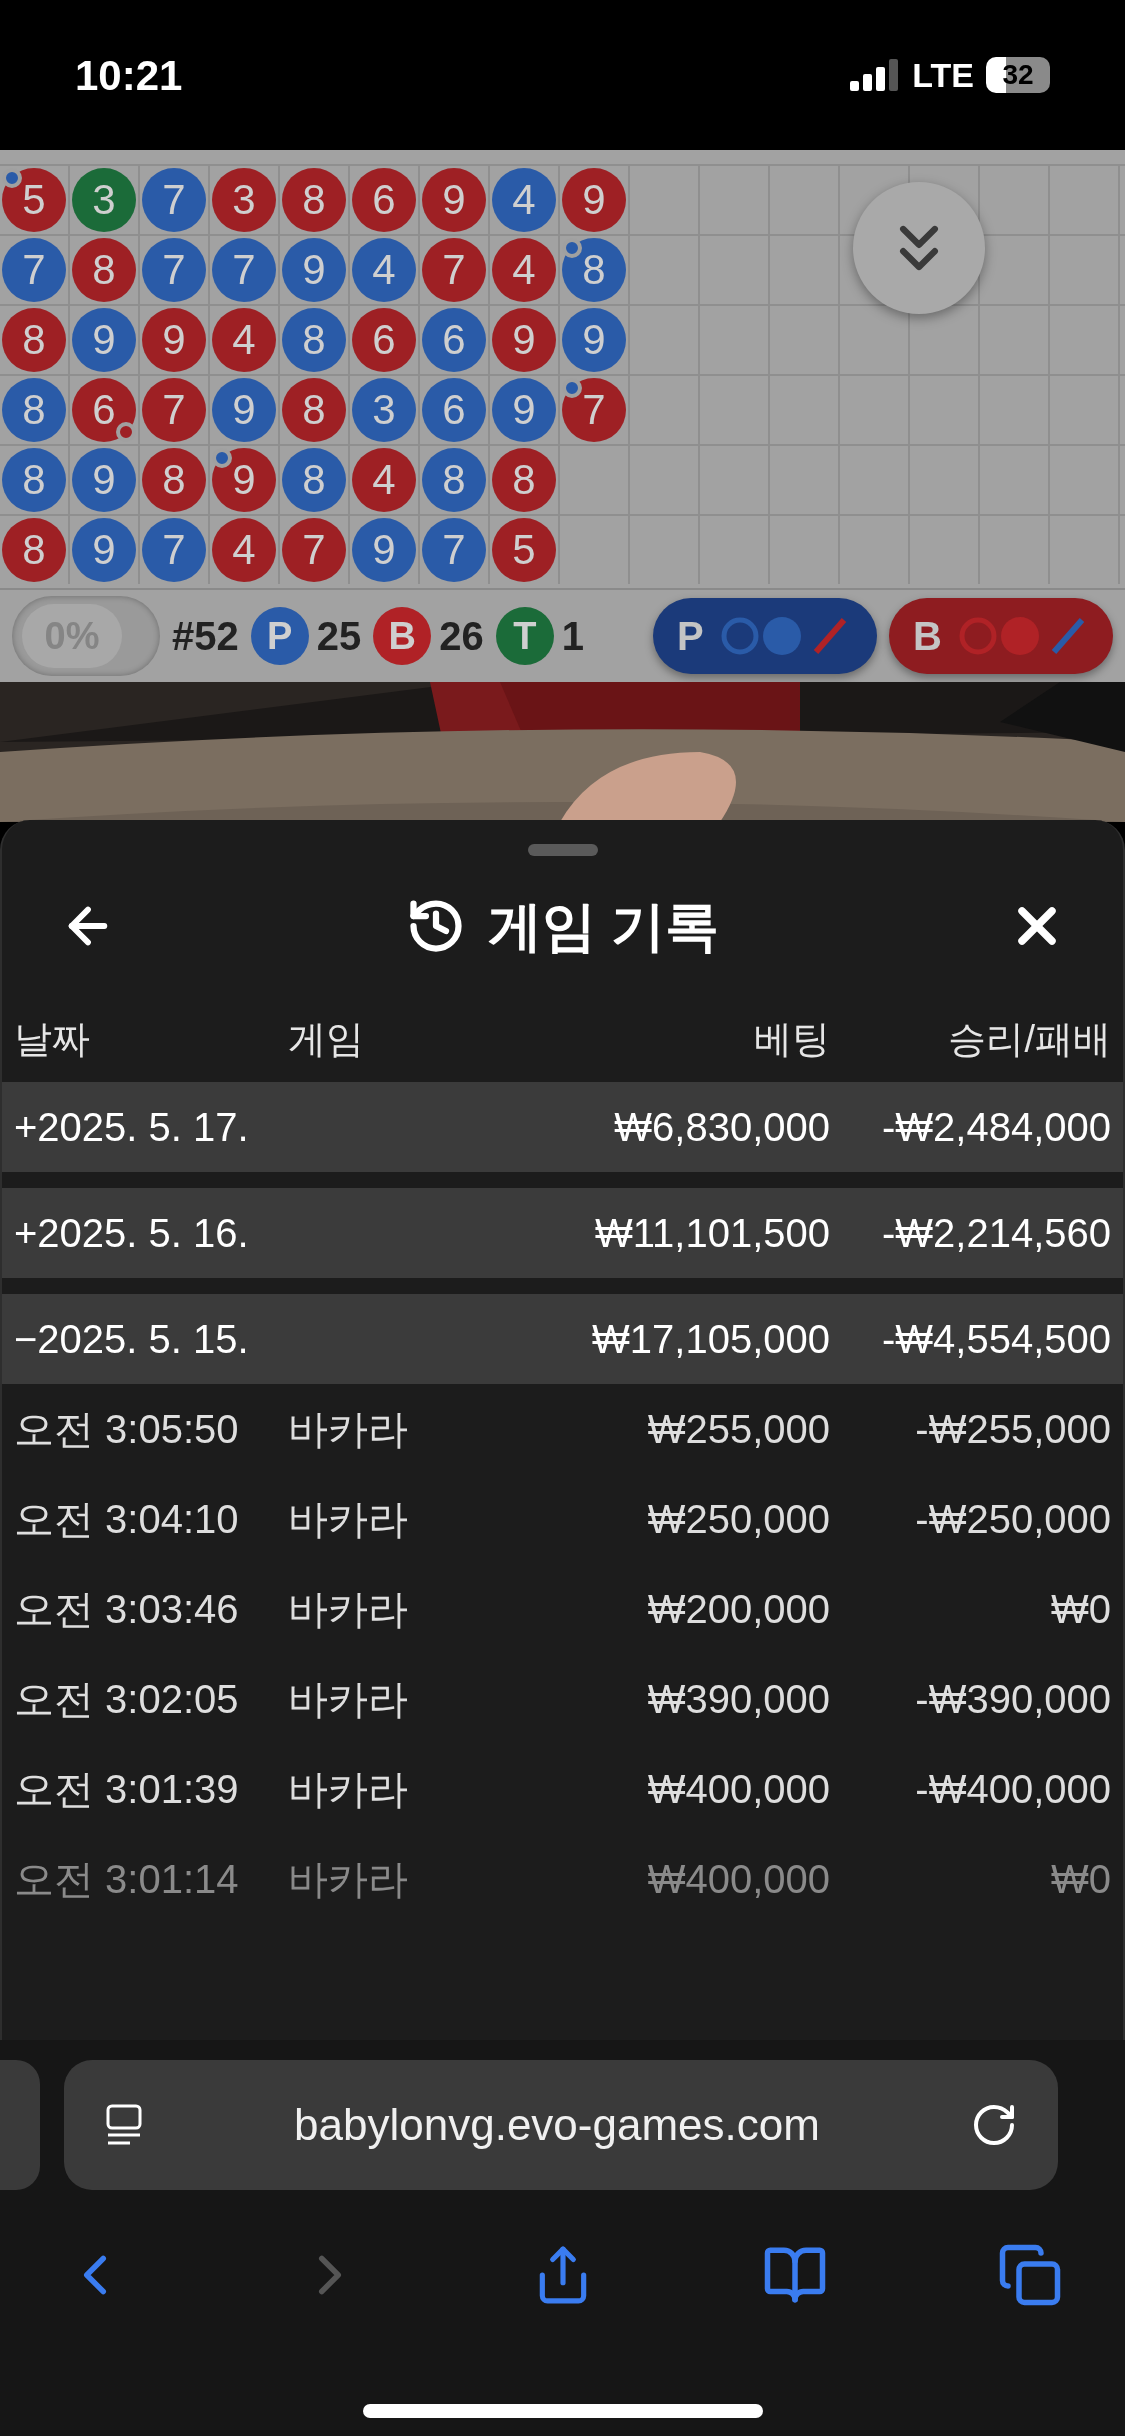  Describe the element at coordinates (562, 1339) in the screenshot. I see `date-group-row: −2025. 5. 15. ₩17,105,000 -₩4,554,500` at that location.